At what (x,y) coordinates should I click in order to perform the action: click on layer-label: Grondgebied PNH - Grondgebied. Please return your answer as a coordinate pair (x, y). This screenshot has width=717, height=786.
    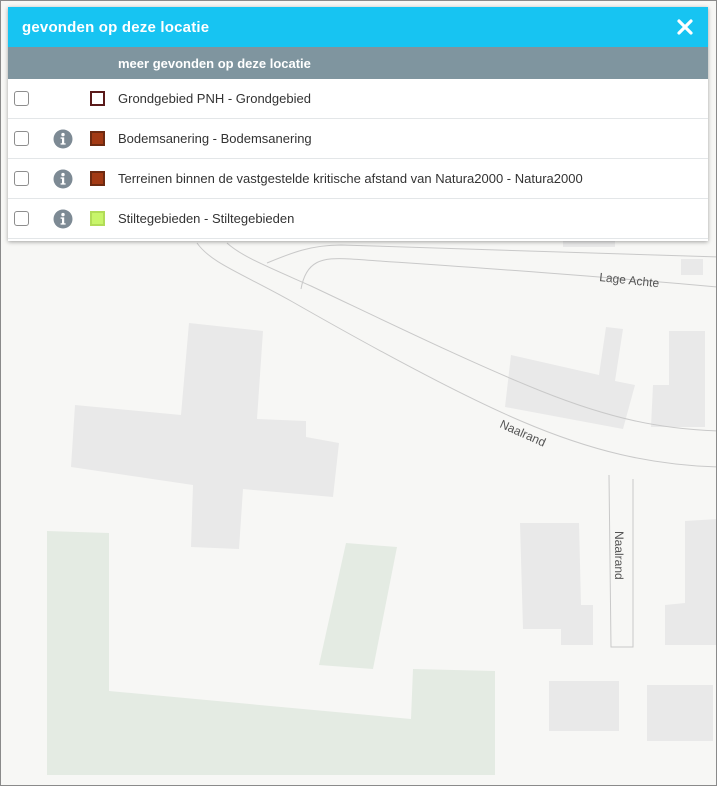
    Looking at the image, I should click on (214, 98).